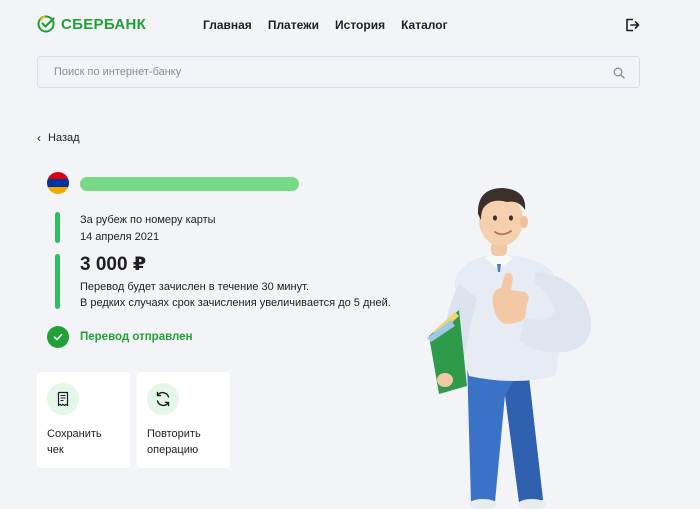 This screenshot has width=700, height=509. Describe the element at coordinates (360, 25) in the screenshot. I see `nav-item-history: История` at that location.